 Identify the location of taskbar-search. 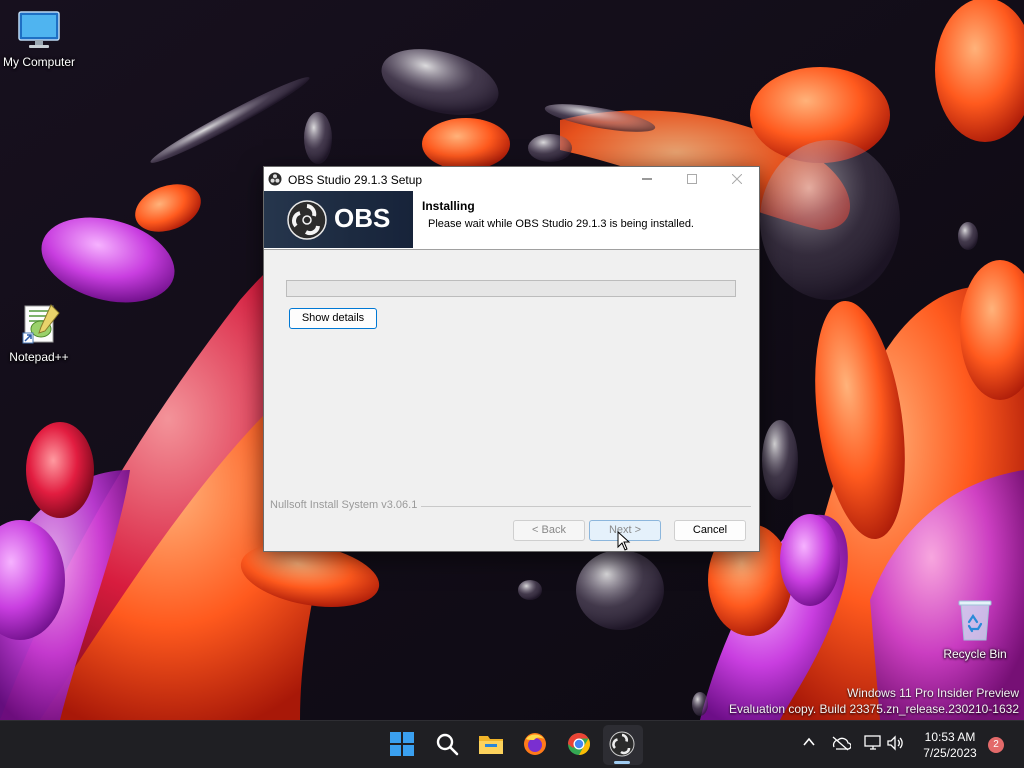
(448, 745).